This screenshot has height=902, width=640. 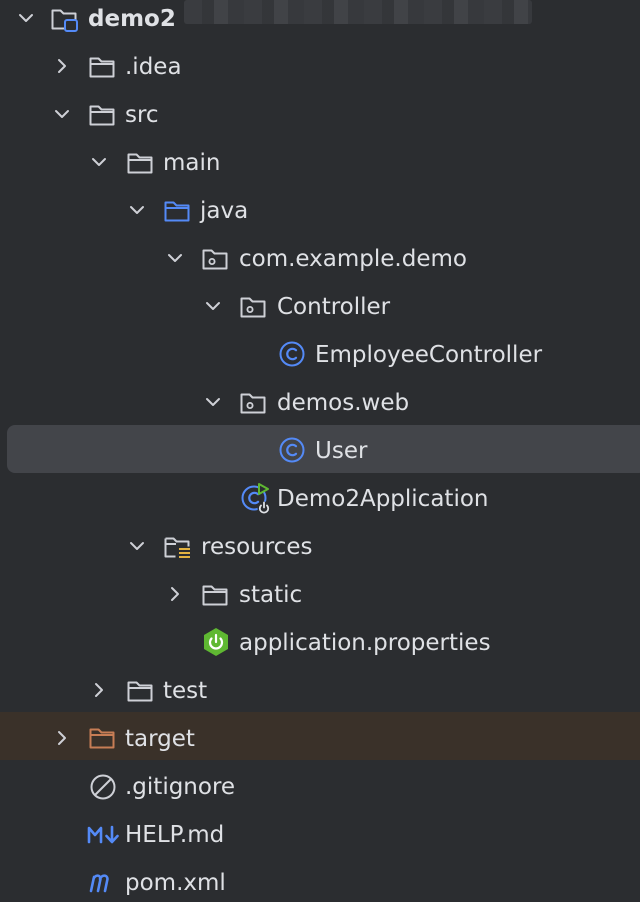 I want to click on tree-item-label: EmployeeController, so click(x=429, y=355).